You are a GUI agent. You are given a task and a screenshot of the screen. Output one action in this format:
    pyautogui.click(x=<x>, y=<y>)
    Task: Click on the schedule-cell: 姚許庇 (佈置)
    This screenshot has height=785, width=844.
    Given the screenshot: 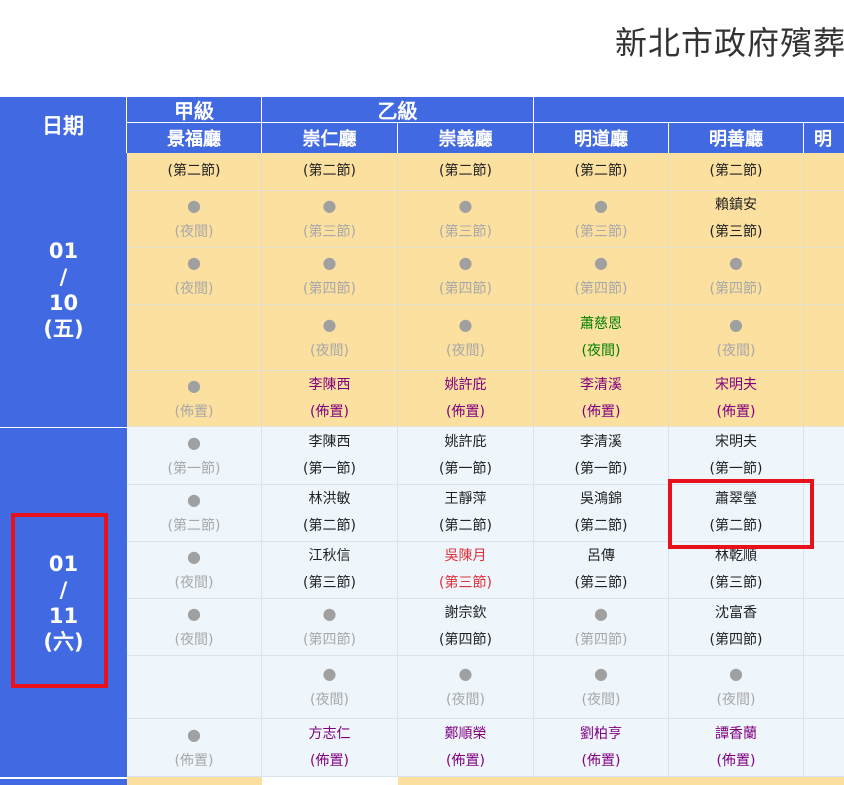 What is the action you would take?
    pyautogui.click(x=466, y=399)
    